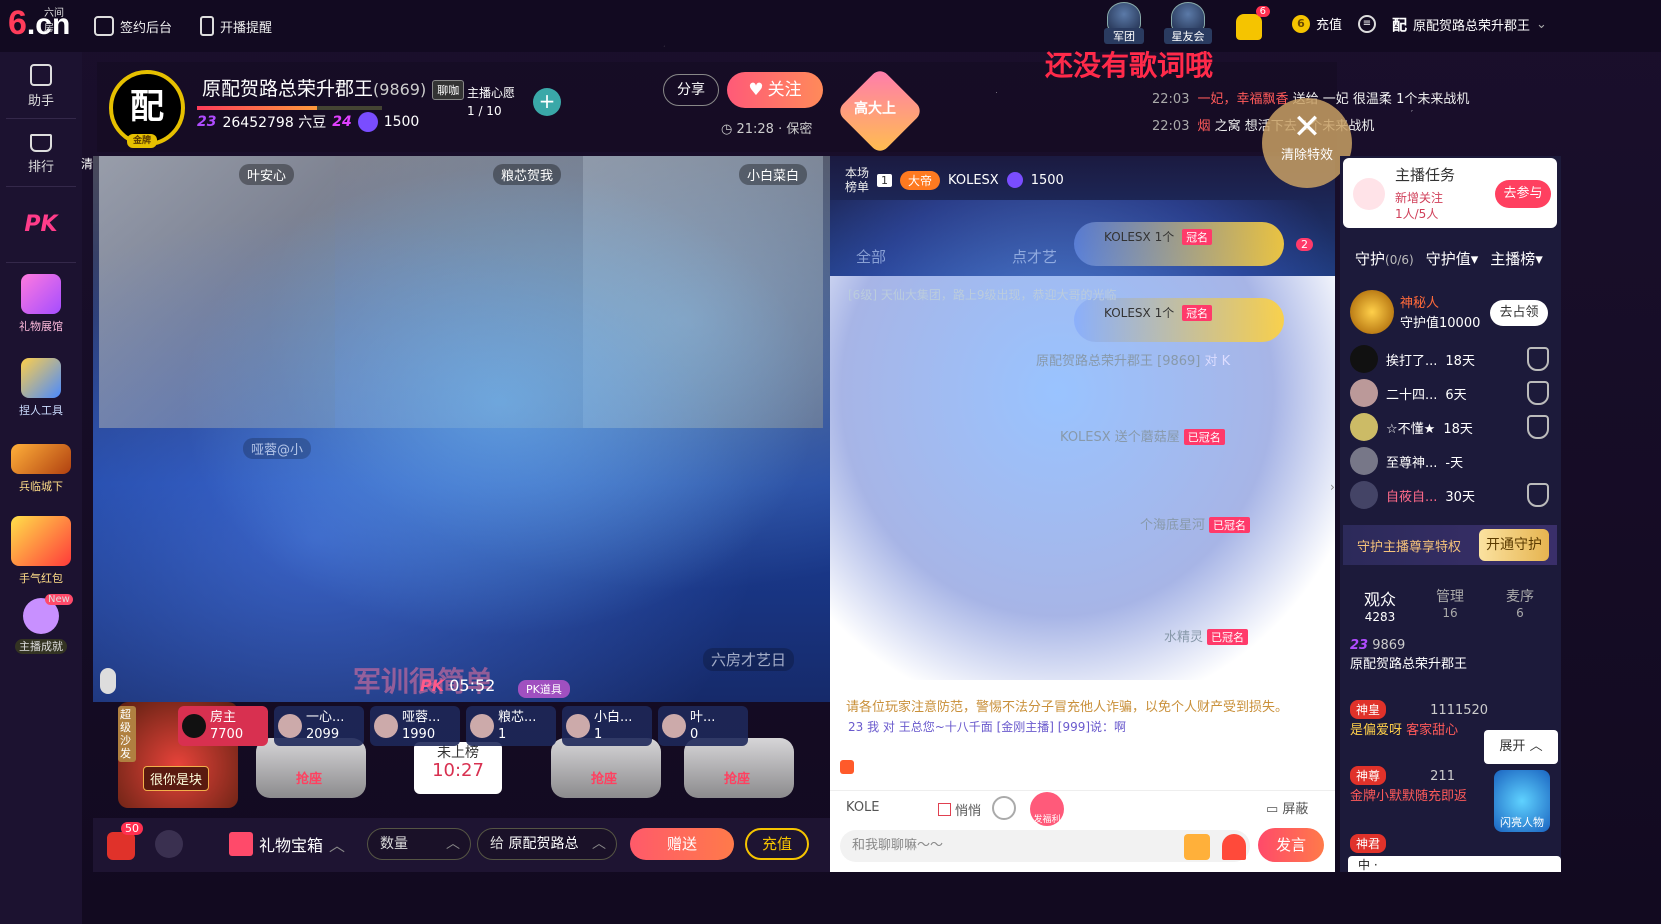 The image size is (1661, 924). Describe the element at coordinates (1124, 24) in the screenshot. I see `legion-button: 军团` at that location.